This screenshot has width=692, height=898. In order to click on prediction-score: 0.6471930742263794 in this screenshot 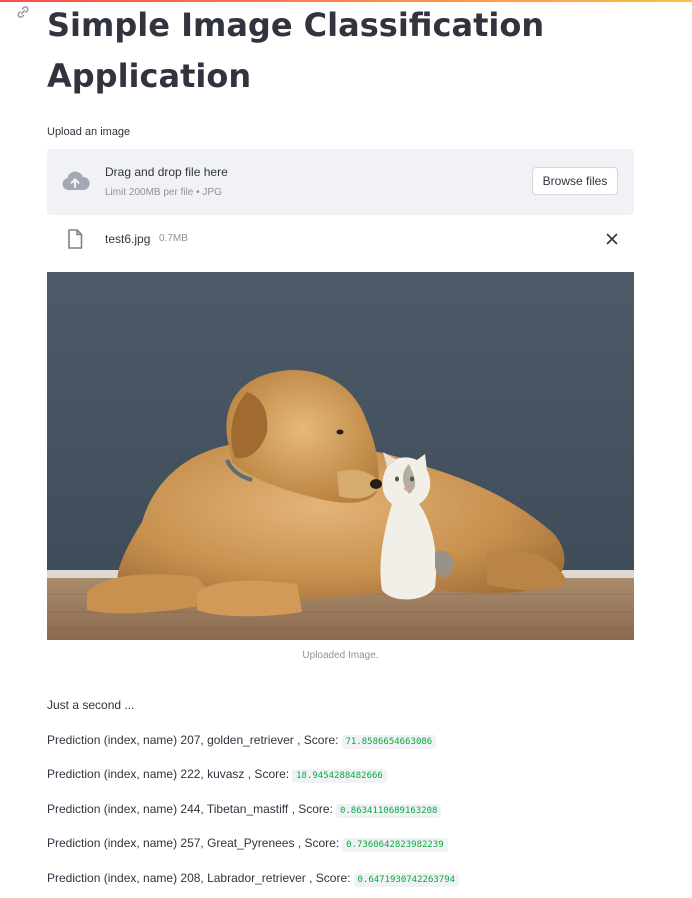, I will do `click(406, 880)`.